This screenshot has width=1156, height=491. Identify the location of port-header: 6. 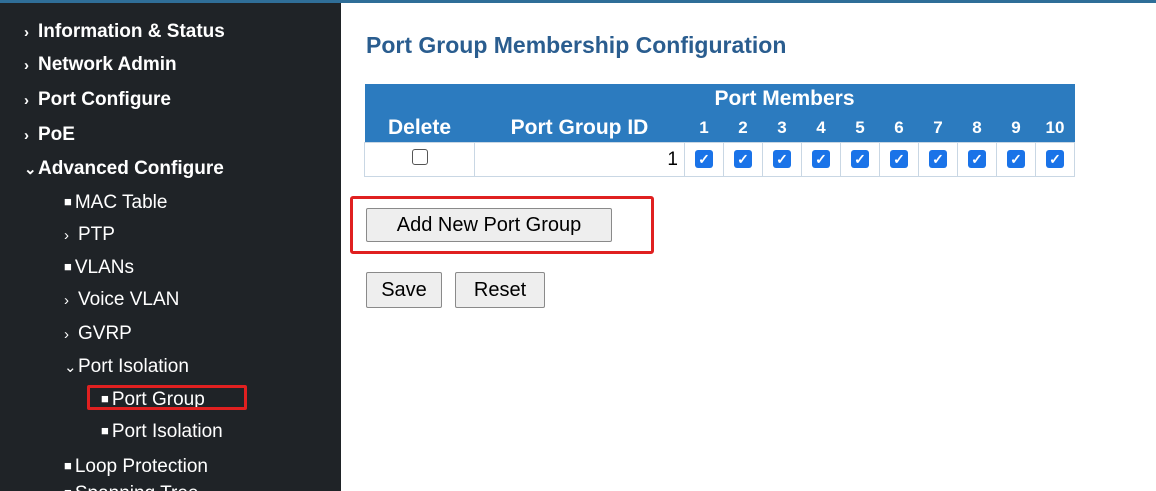
(899, 128).